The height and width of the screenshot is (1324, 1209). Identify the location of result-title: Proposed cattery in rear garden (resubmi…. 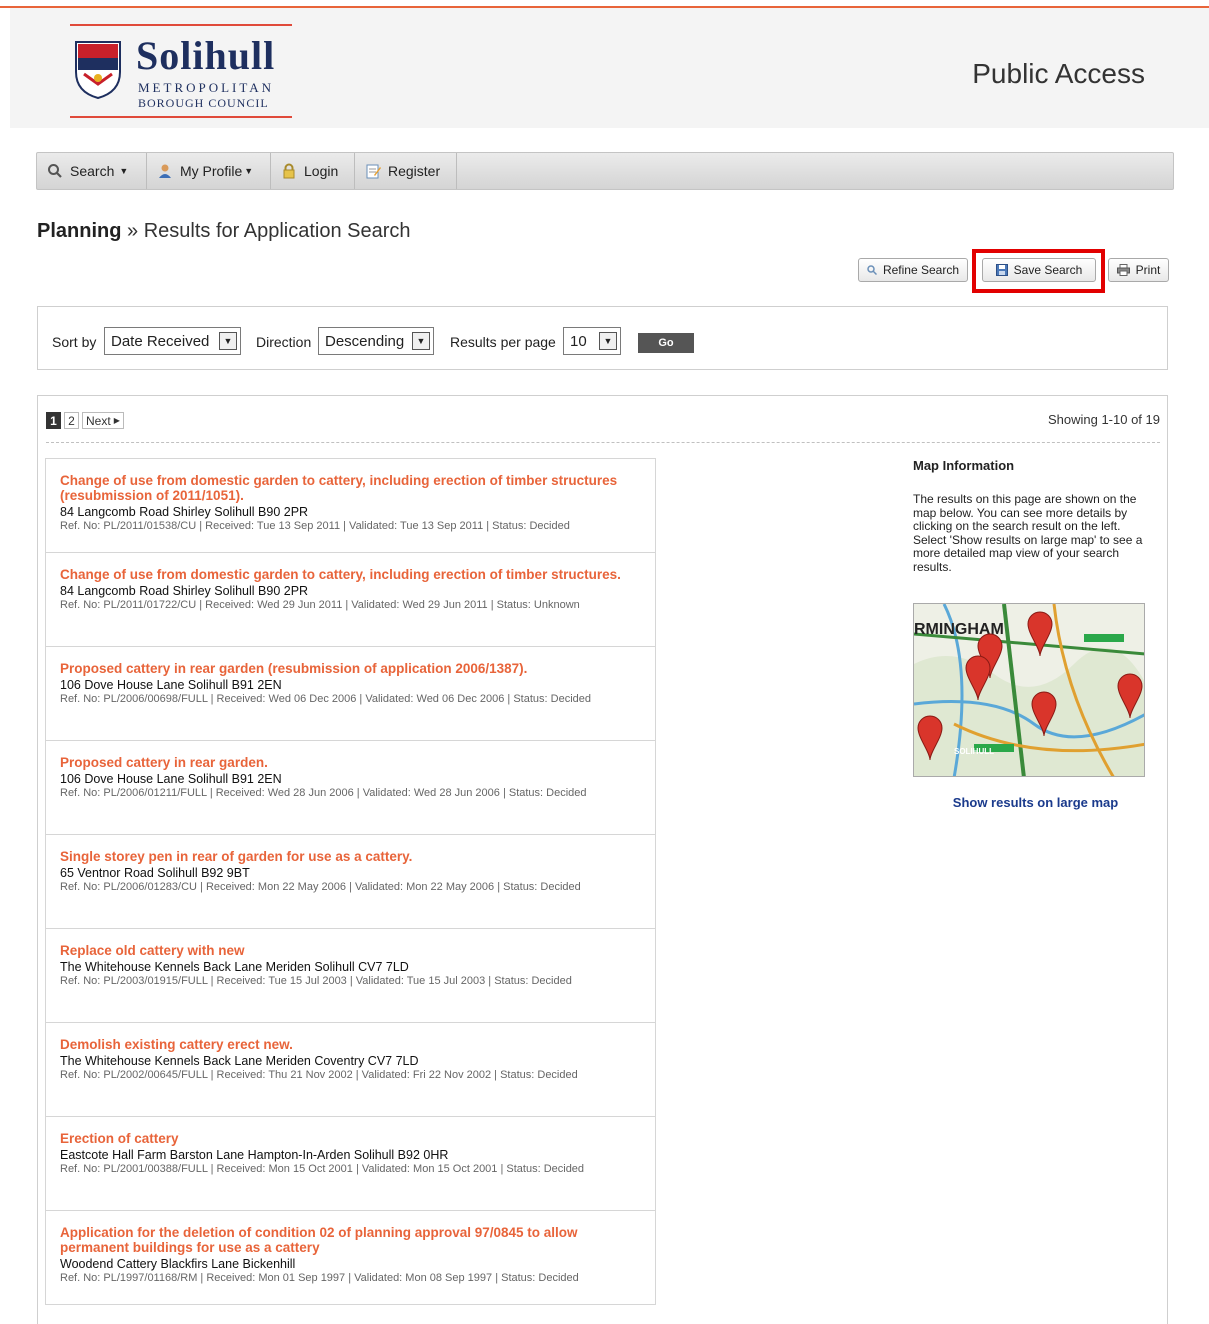
(350, 668).